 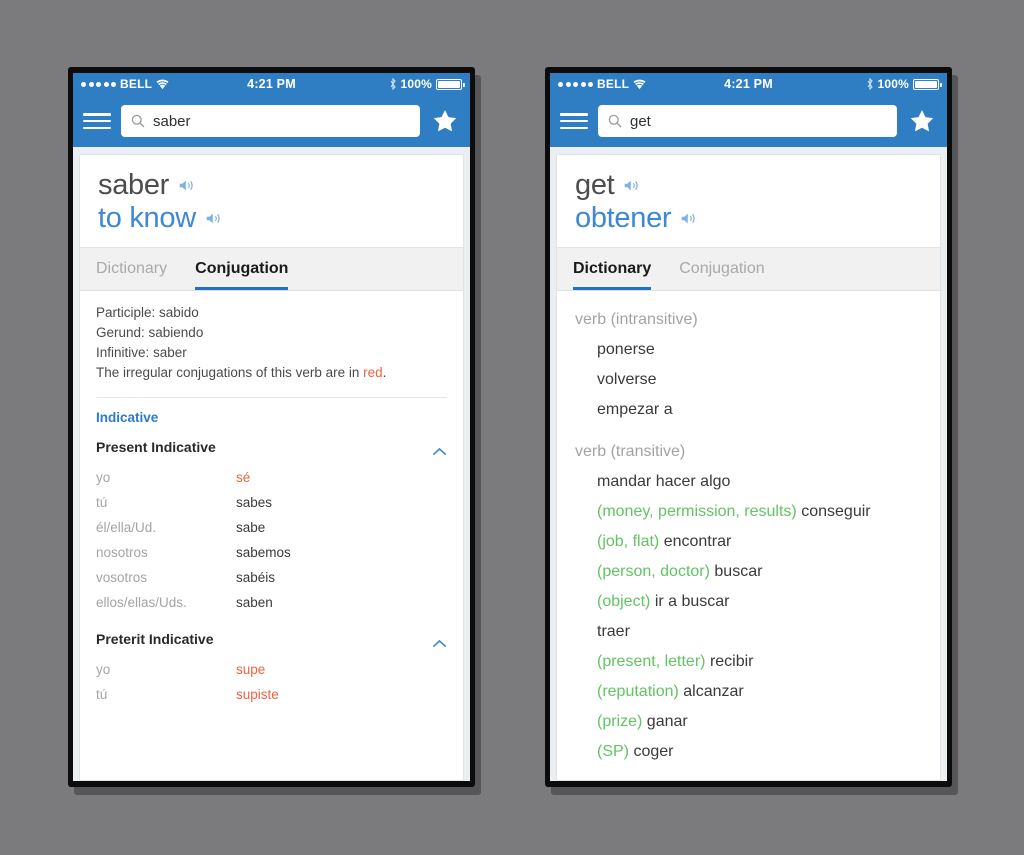 What do you see at coordinates (251, 527) in the screenshot?
I see `verb-form: sabe` at bounding box center [251, 527].